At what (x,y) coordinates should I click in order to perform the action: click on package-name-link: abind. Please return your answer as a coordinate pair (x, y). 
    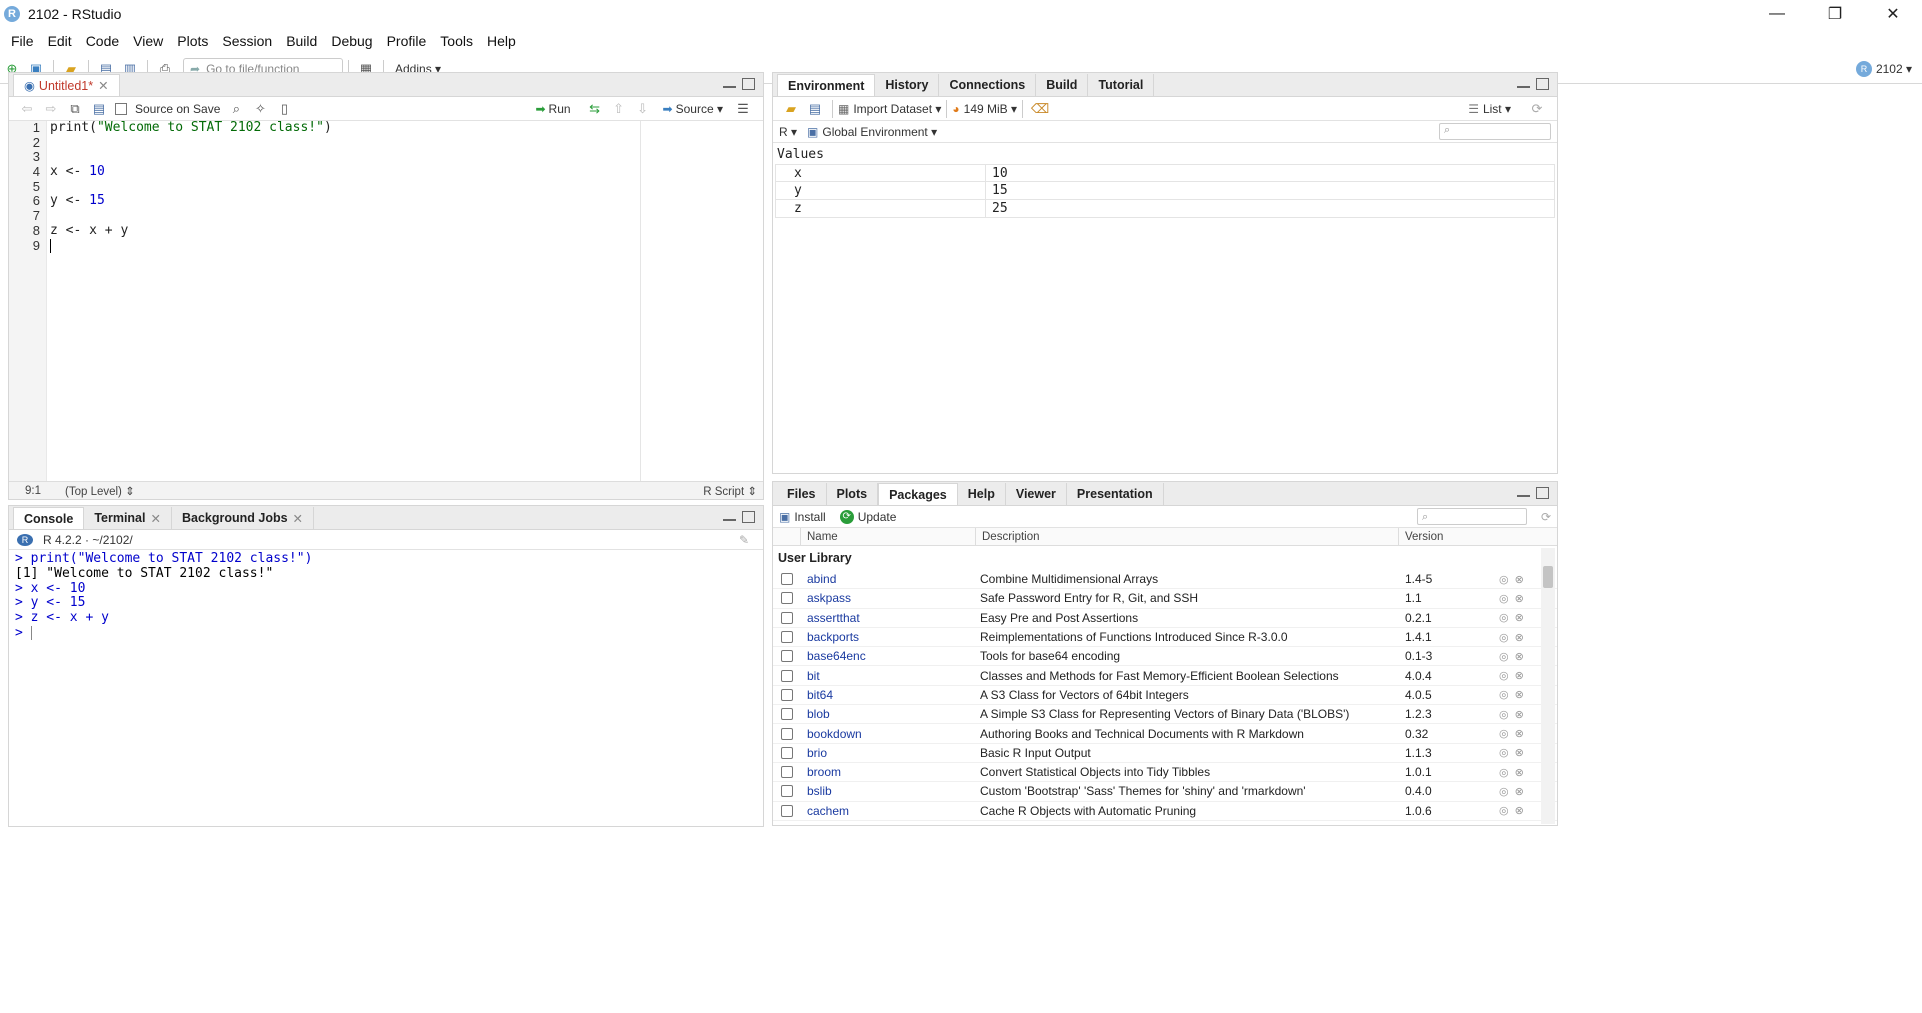
    Looking at the image, I should click on (888, 579).